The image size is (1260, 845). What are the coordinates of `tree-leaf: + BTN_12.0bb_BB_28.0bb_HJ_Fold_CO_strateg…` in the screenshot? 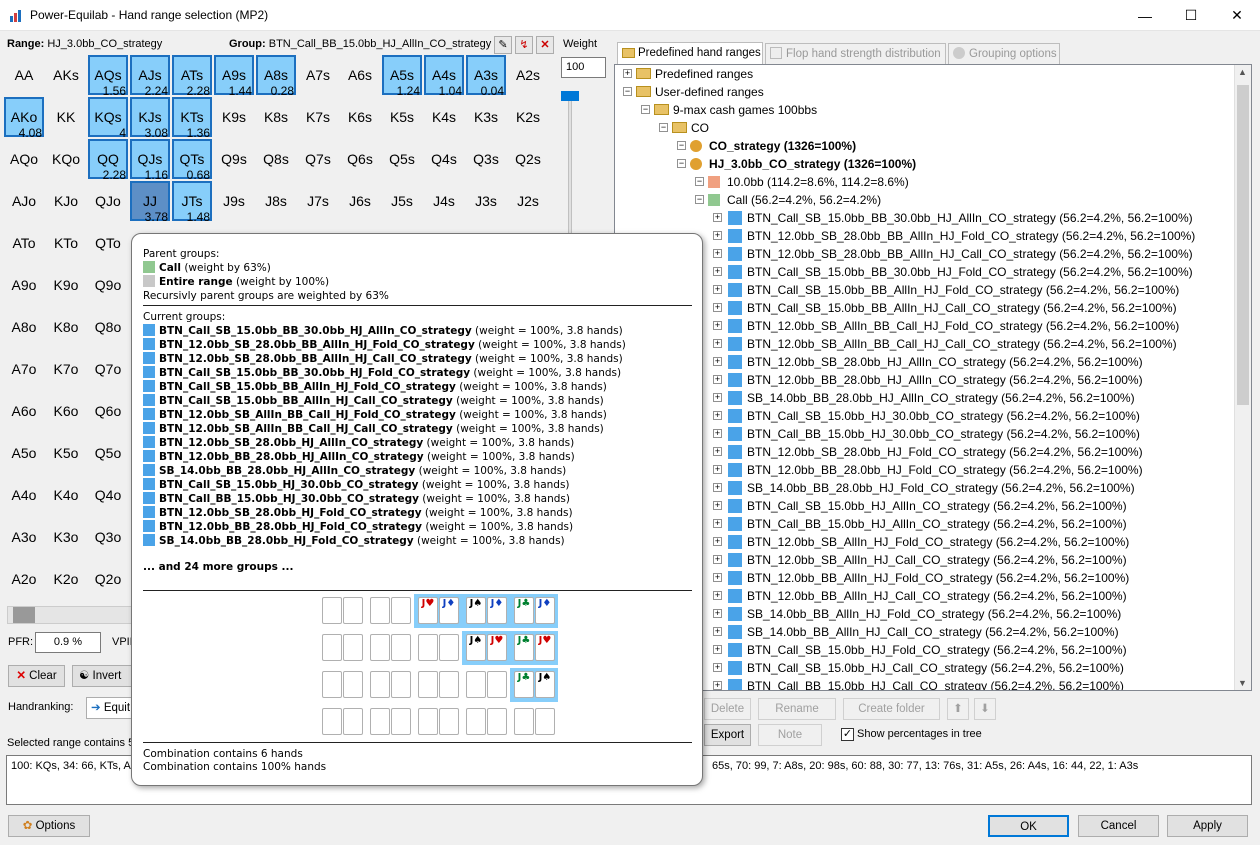 It's located at (922, 470).